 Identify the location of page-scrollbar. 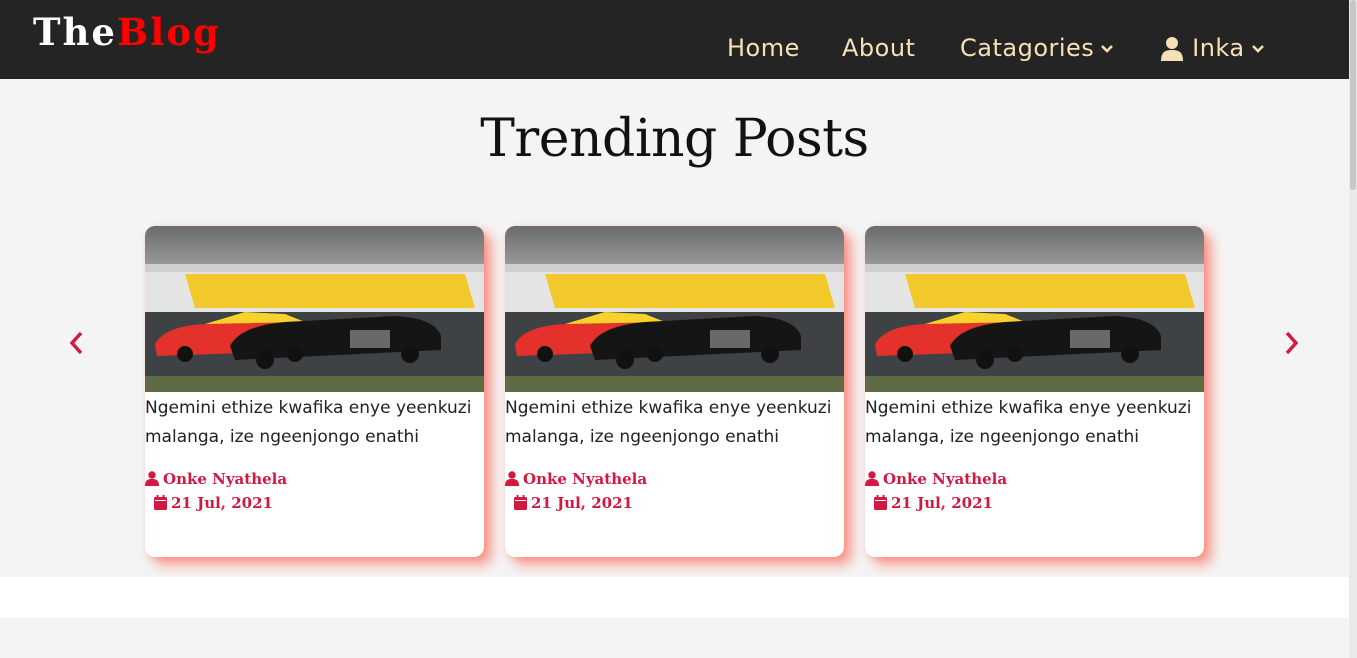
(1353, 329).